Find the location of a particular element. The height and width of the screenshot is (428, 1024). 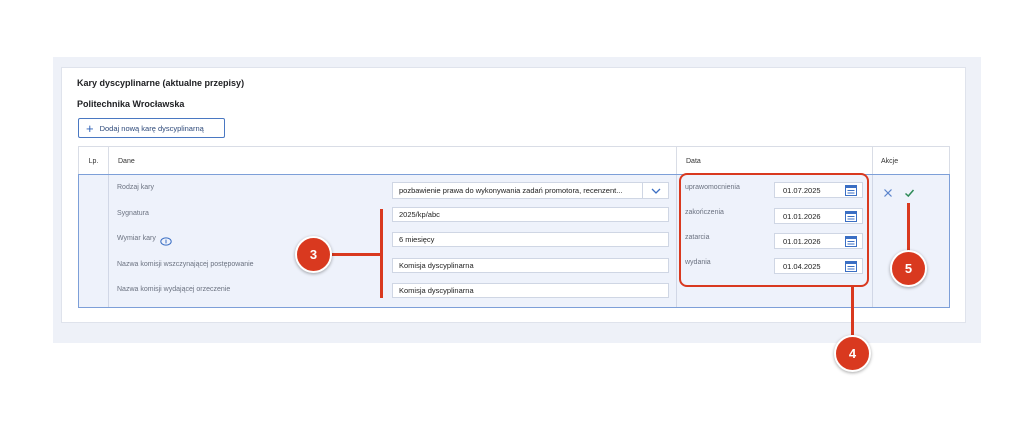

check-icon is located at coordinates (909, 194).